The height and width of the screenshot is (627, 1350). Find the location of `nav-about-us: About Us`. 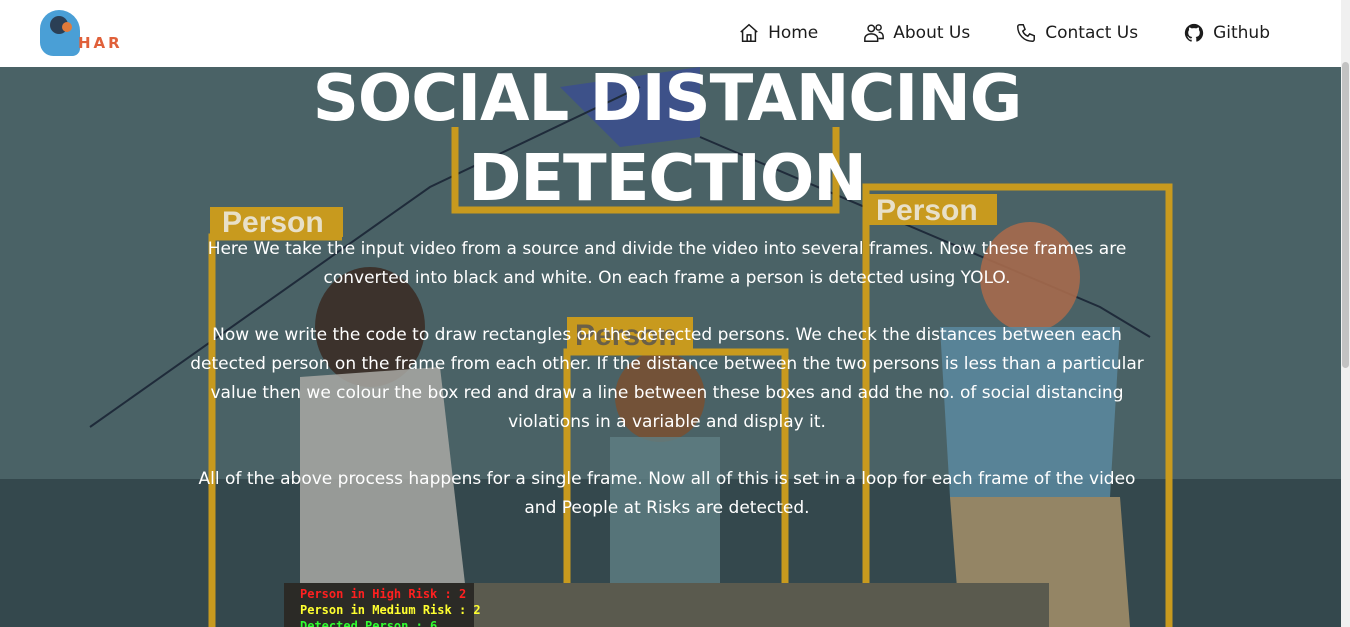

nav-about-us: About Us is located at coordinates (916, 33).